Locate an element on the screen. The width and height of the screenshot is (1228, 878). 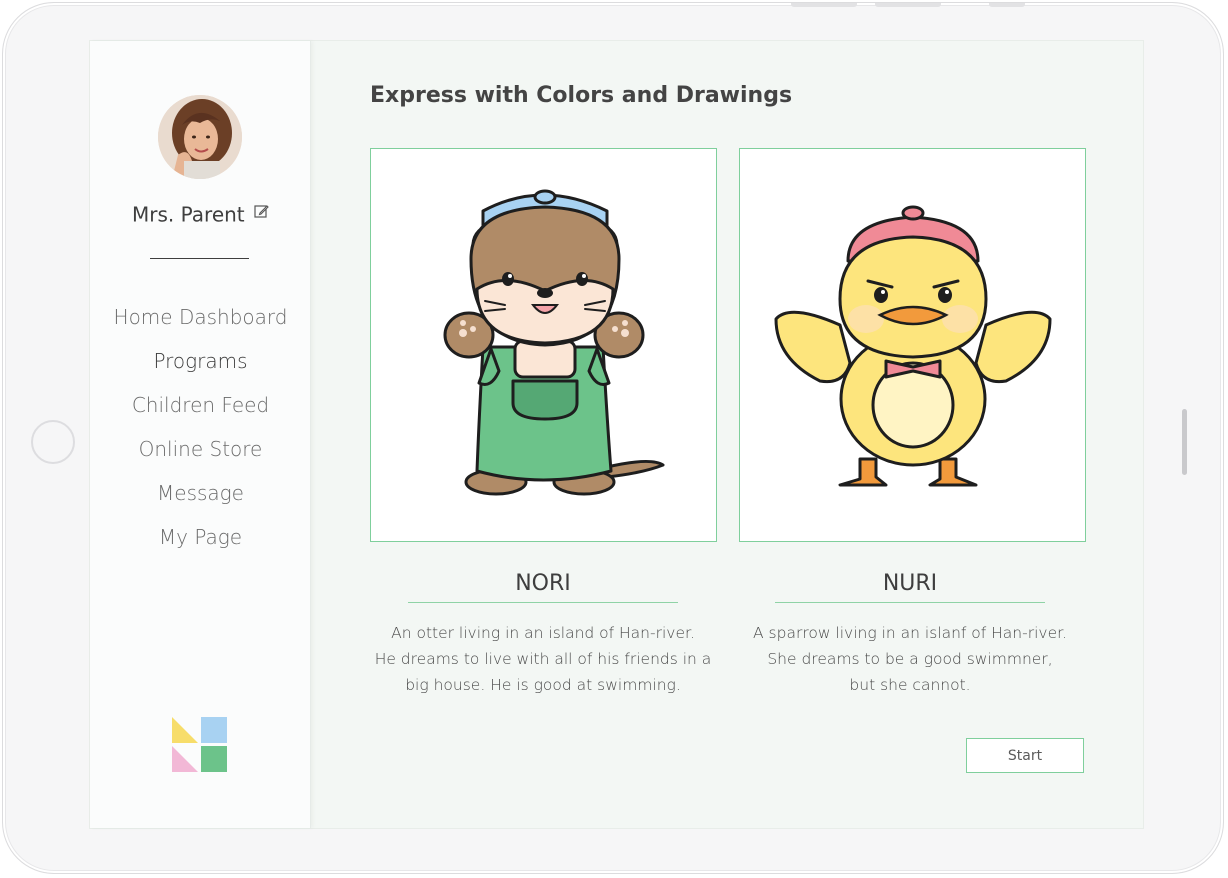
user-name: Mrs. Parent is located at coordinates (200, 214).